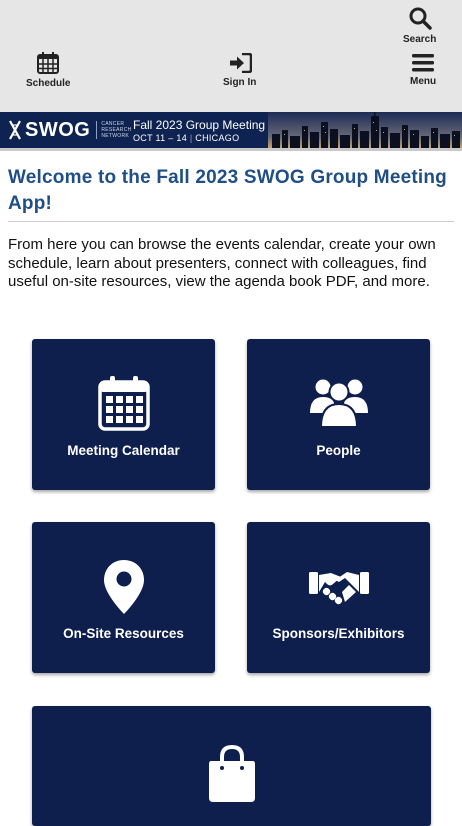  Describe the element at coordinates (231, 149) in the screenshot. I see `banner-divider` at that location.